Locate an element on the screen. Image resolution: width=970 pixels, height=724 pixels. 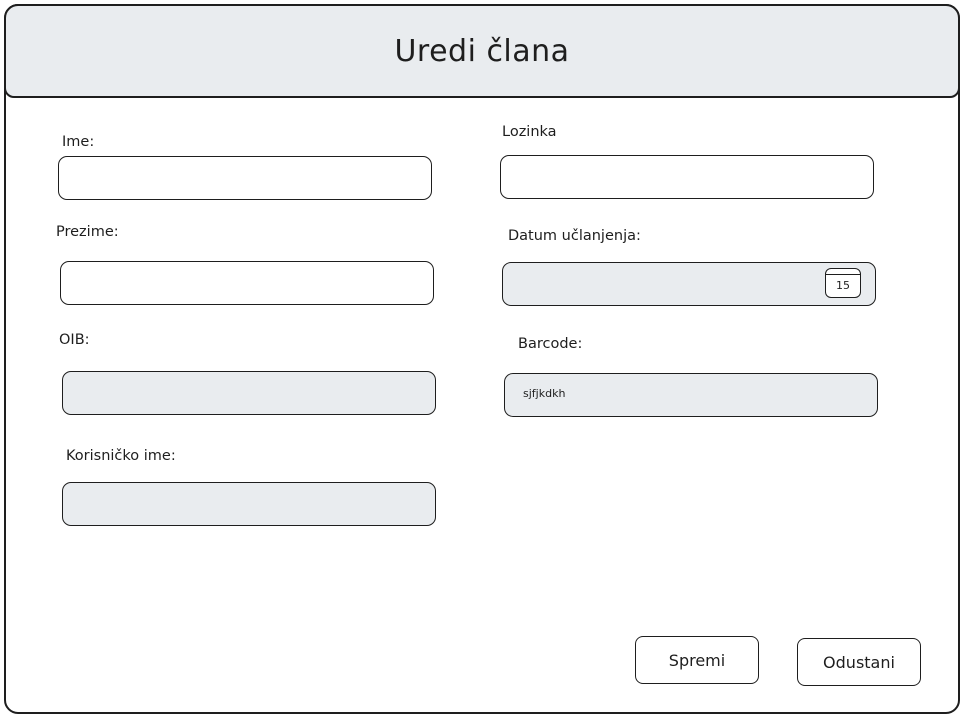
ime-label: Ime: is located at coordinates (78, 142).